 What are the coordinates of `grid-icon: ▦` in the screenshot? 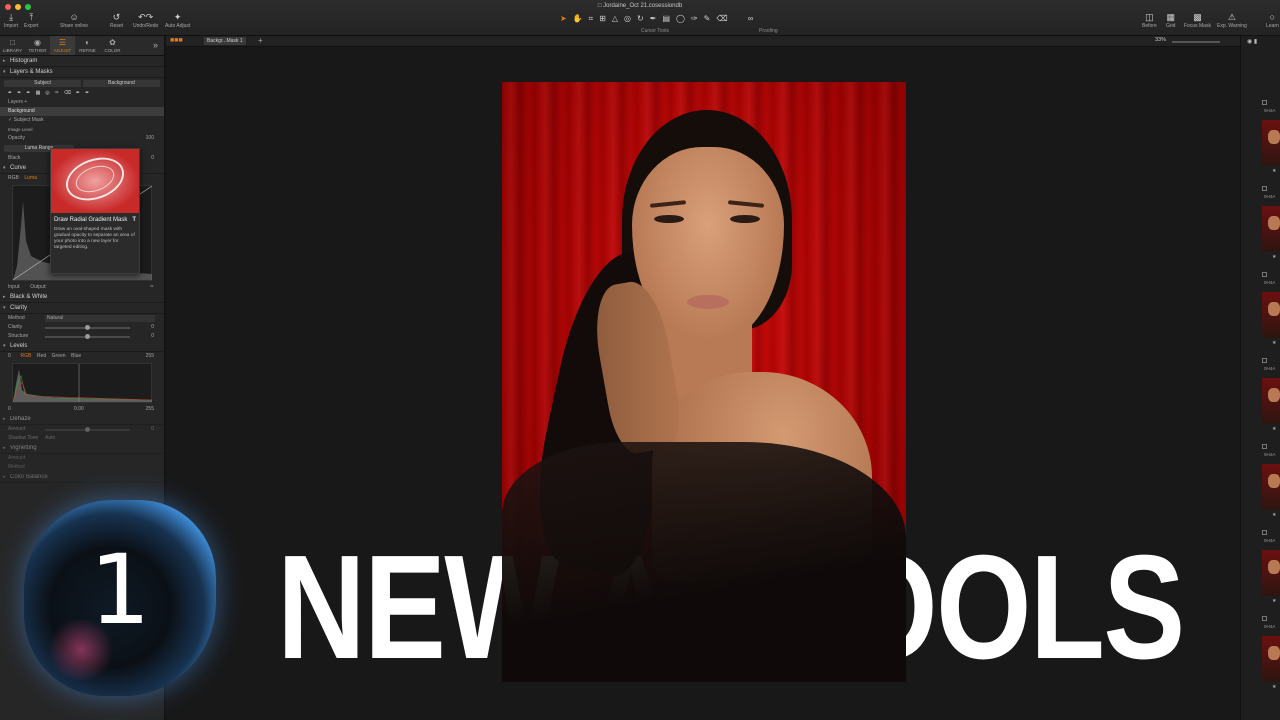 It's located at (1170, 17).